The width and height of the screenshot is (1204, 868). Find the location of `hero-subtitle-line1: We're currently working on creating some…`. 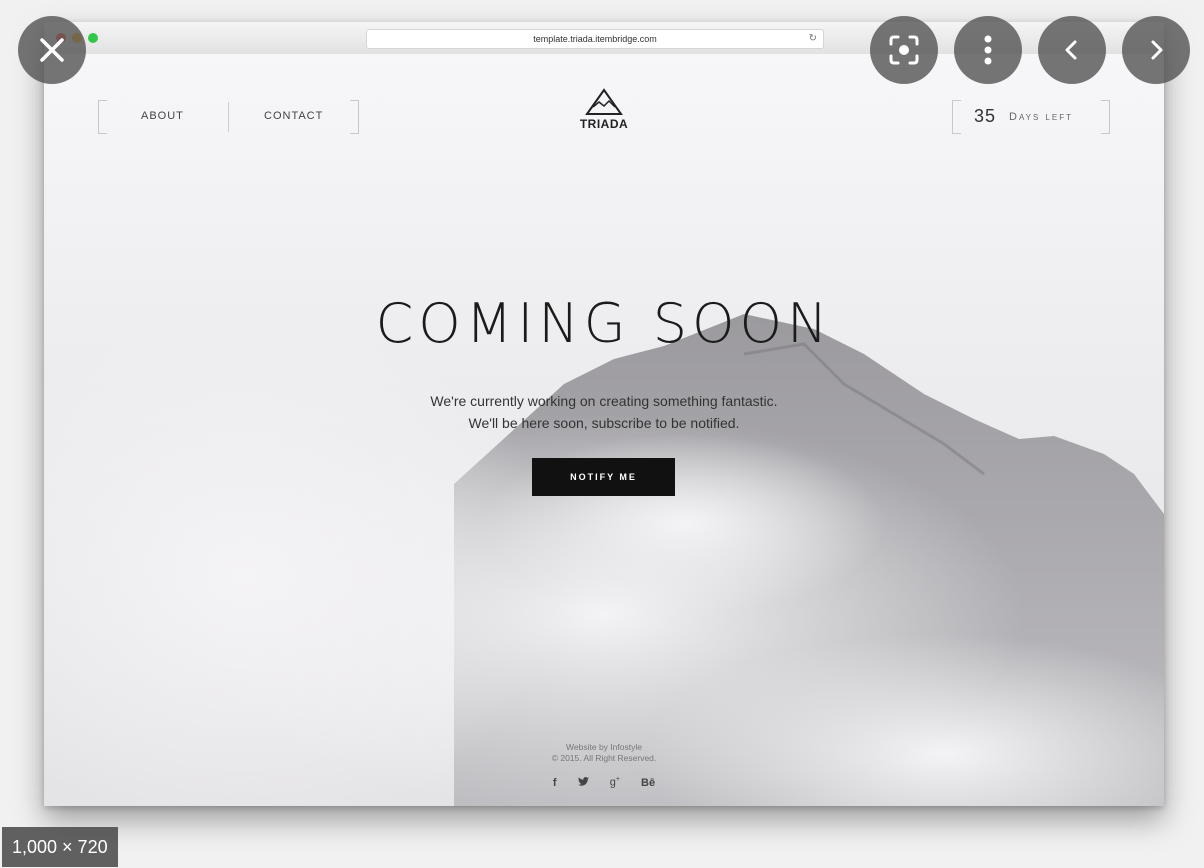

hero-subtitle-line1: We're currently working on creating some… is located at coordinates (604, 401).